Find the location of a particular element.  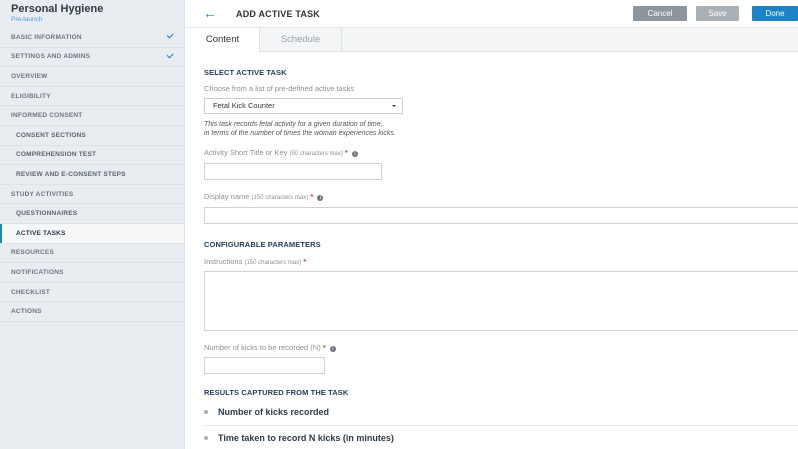

divider is located at coordinates (501, 425).